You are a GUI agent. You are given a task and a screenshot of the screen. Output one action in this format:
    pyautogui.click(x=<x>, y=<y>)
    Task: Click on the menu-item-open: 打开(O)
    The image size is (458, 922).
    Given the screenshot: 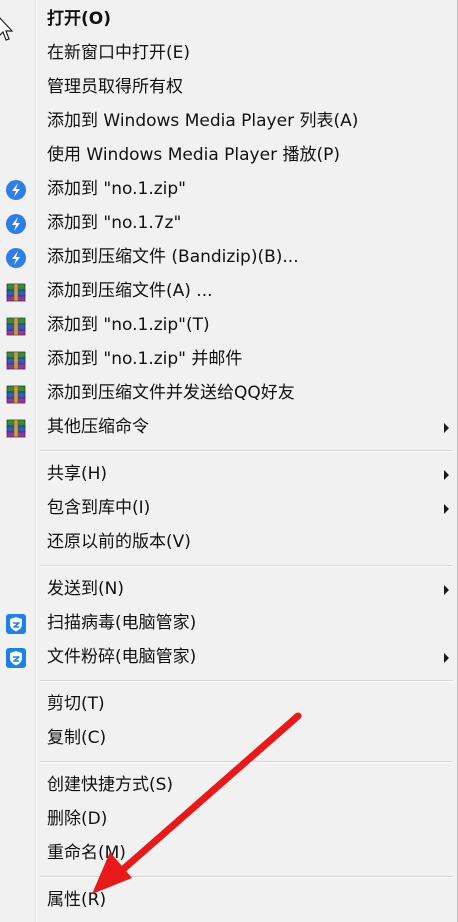 What is the action you would take?
    pyautogui.click(x=228, y=19)
    